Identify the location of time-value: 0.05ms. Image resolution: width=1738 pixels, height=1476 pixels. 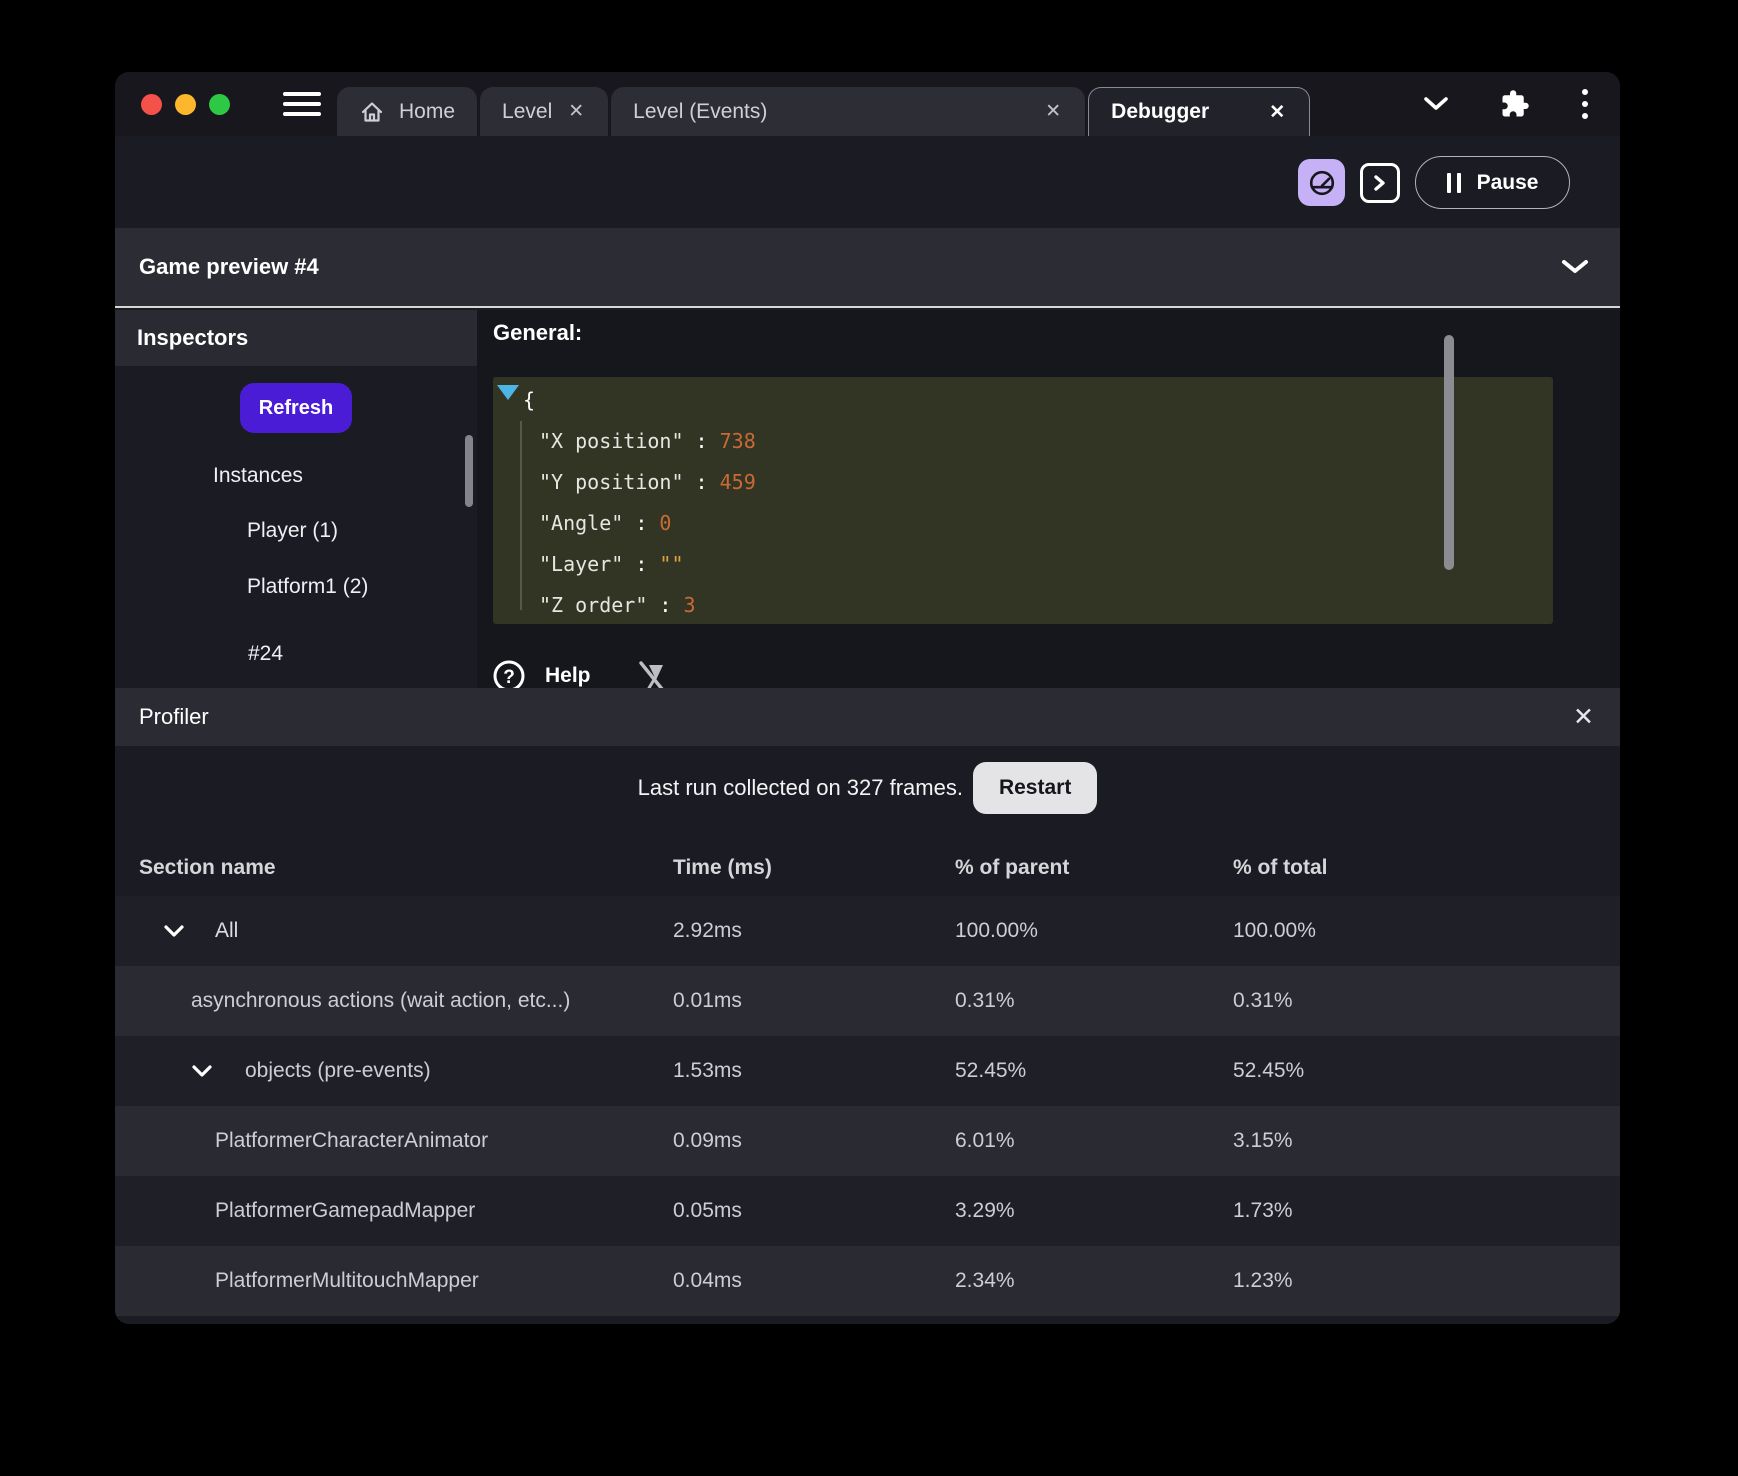
(707, 1210).